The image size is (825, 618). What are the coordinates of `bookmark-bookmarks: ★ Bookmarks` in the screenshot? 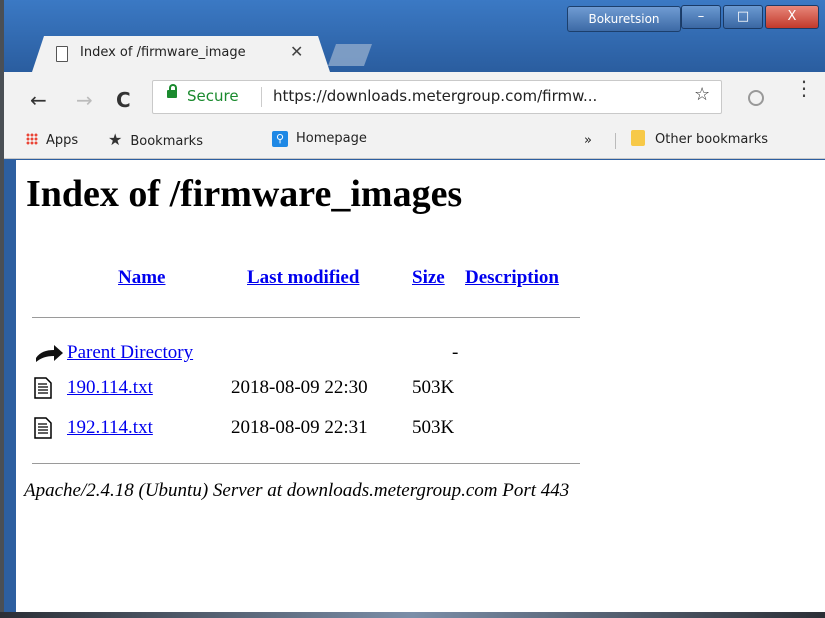 It's located at (155, 139).